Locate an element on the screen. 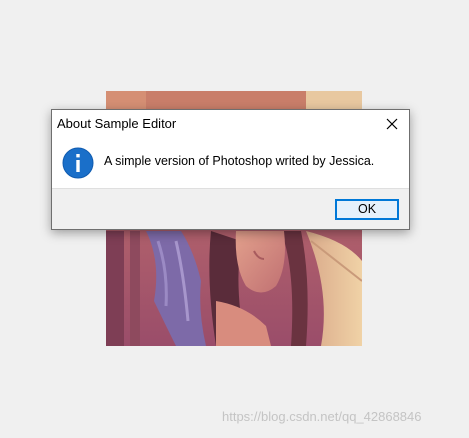 This screenshot has height=438, width=469. watermark-text: https://blog.csdn.net/qq_42868846 is located at coordinates (322, 416).